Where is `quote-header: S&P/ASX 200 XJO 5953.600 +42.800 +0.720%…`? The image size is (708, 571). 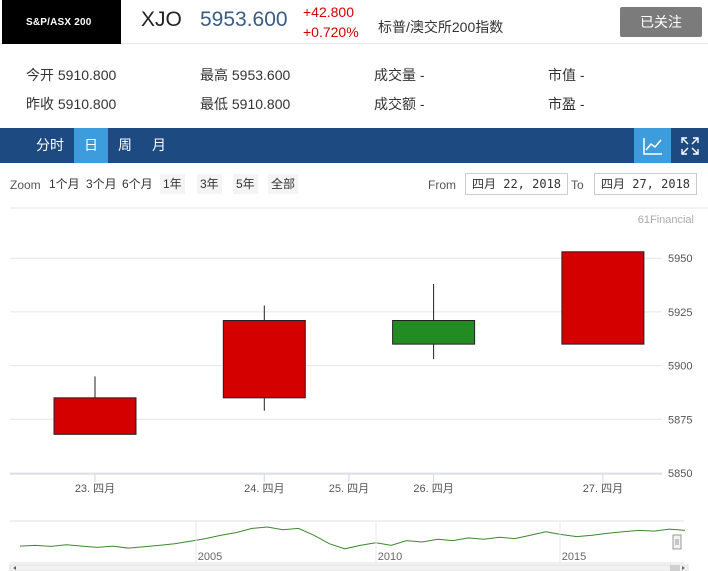
quote-header: S&P/ASX 200 XJO 5953.600 +42.800 +0.720%… is located at coordinates (354, 22).